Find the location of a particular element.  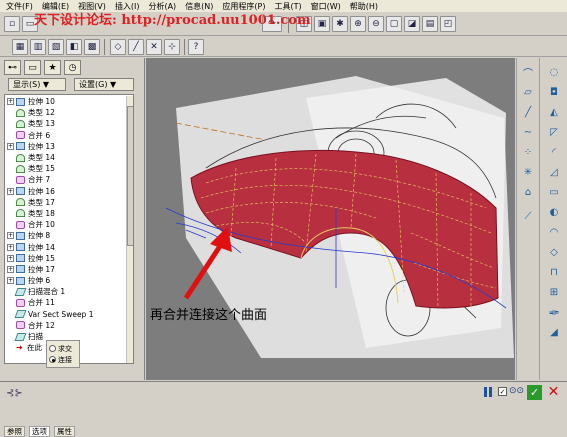

revolve-tool-icon: ◐ is located at coordinates (554, 212).